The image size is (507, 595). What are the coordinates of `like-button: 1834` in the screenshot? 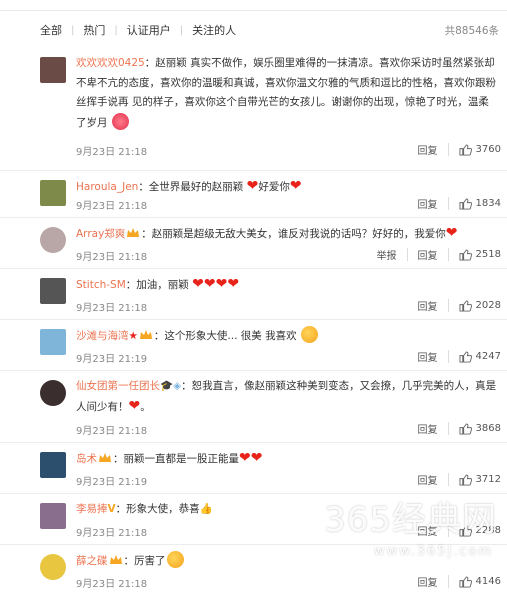 It's located at (475, 203).